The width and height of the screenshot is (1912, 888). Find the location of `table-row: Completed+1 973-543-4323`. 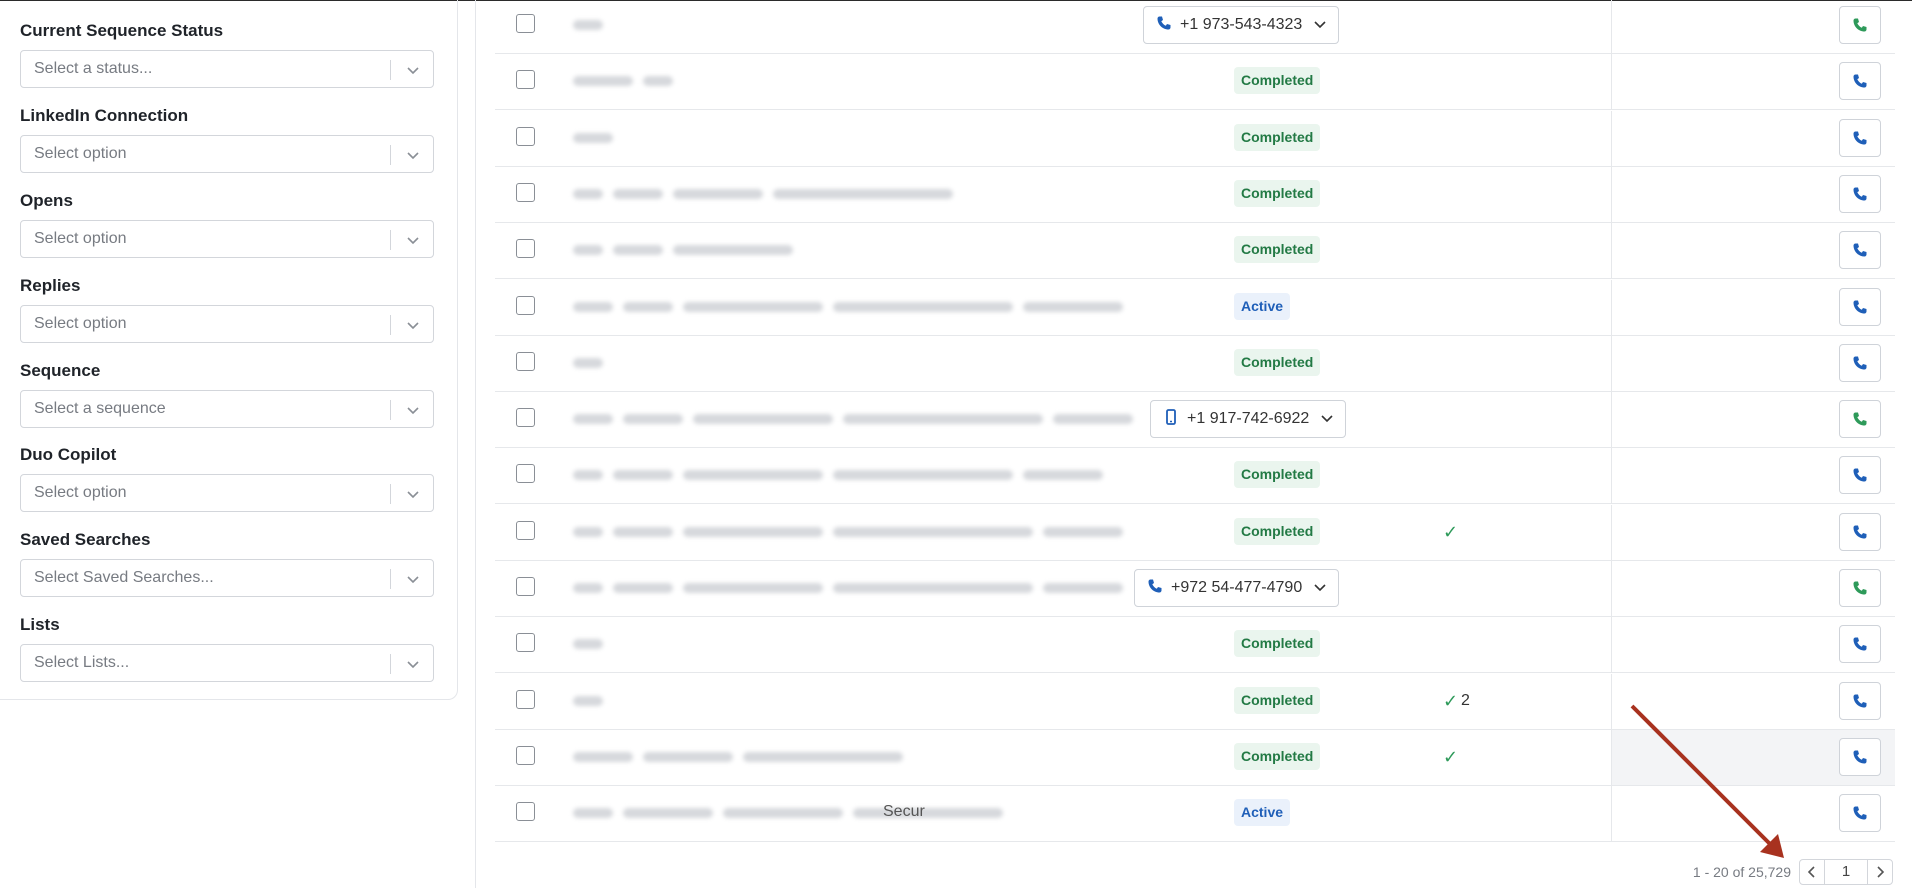

table-row: Completed+1 973-543-4323 is located at coordinates (1195, 27).